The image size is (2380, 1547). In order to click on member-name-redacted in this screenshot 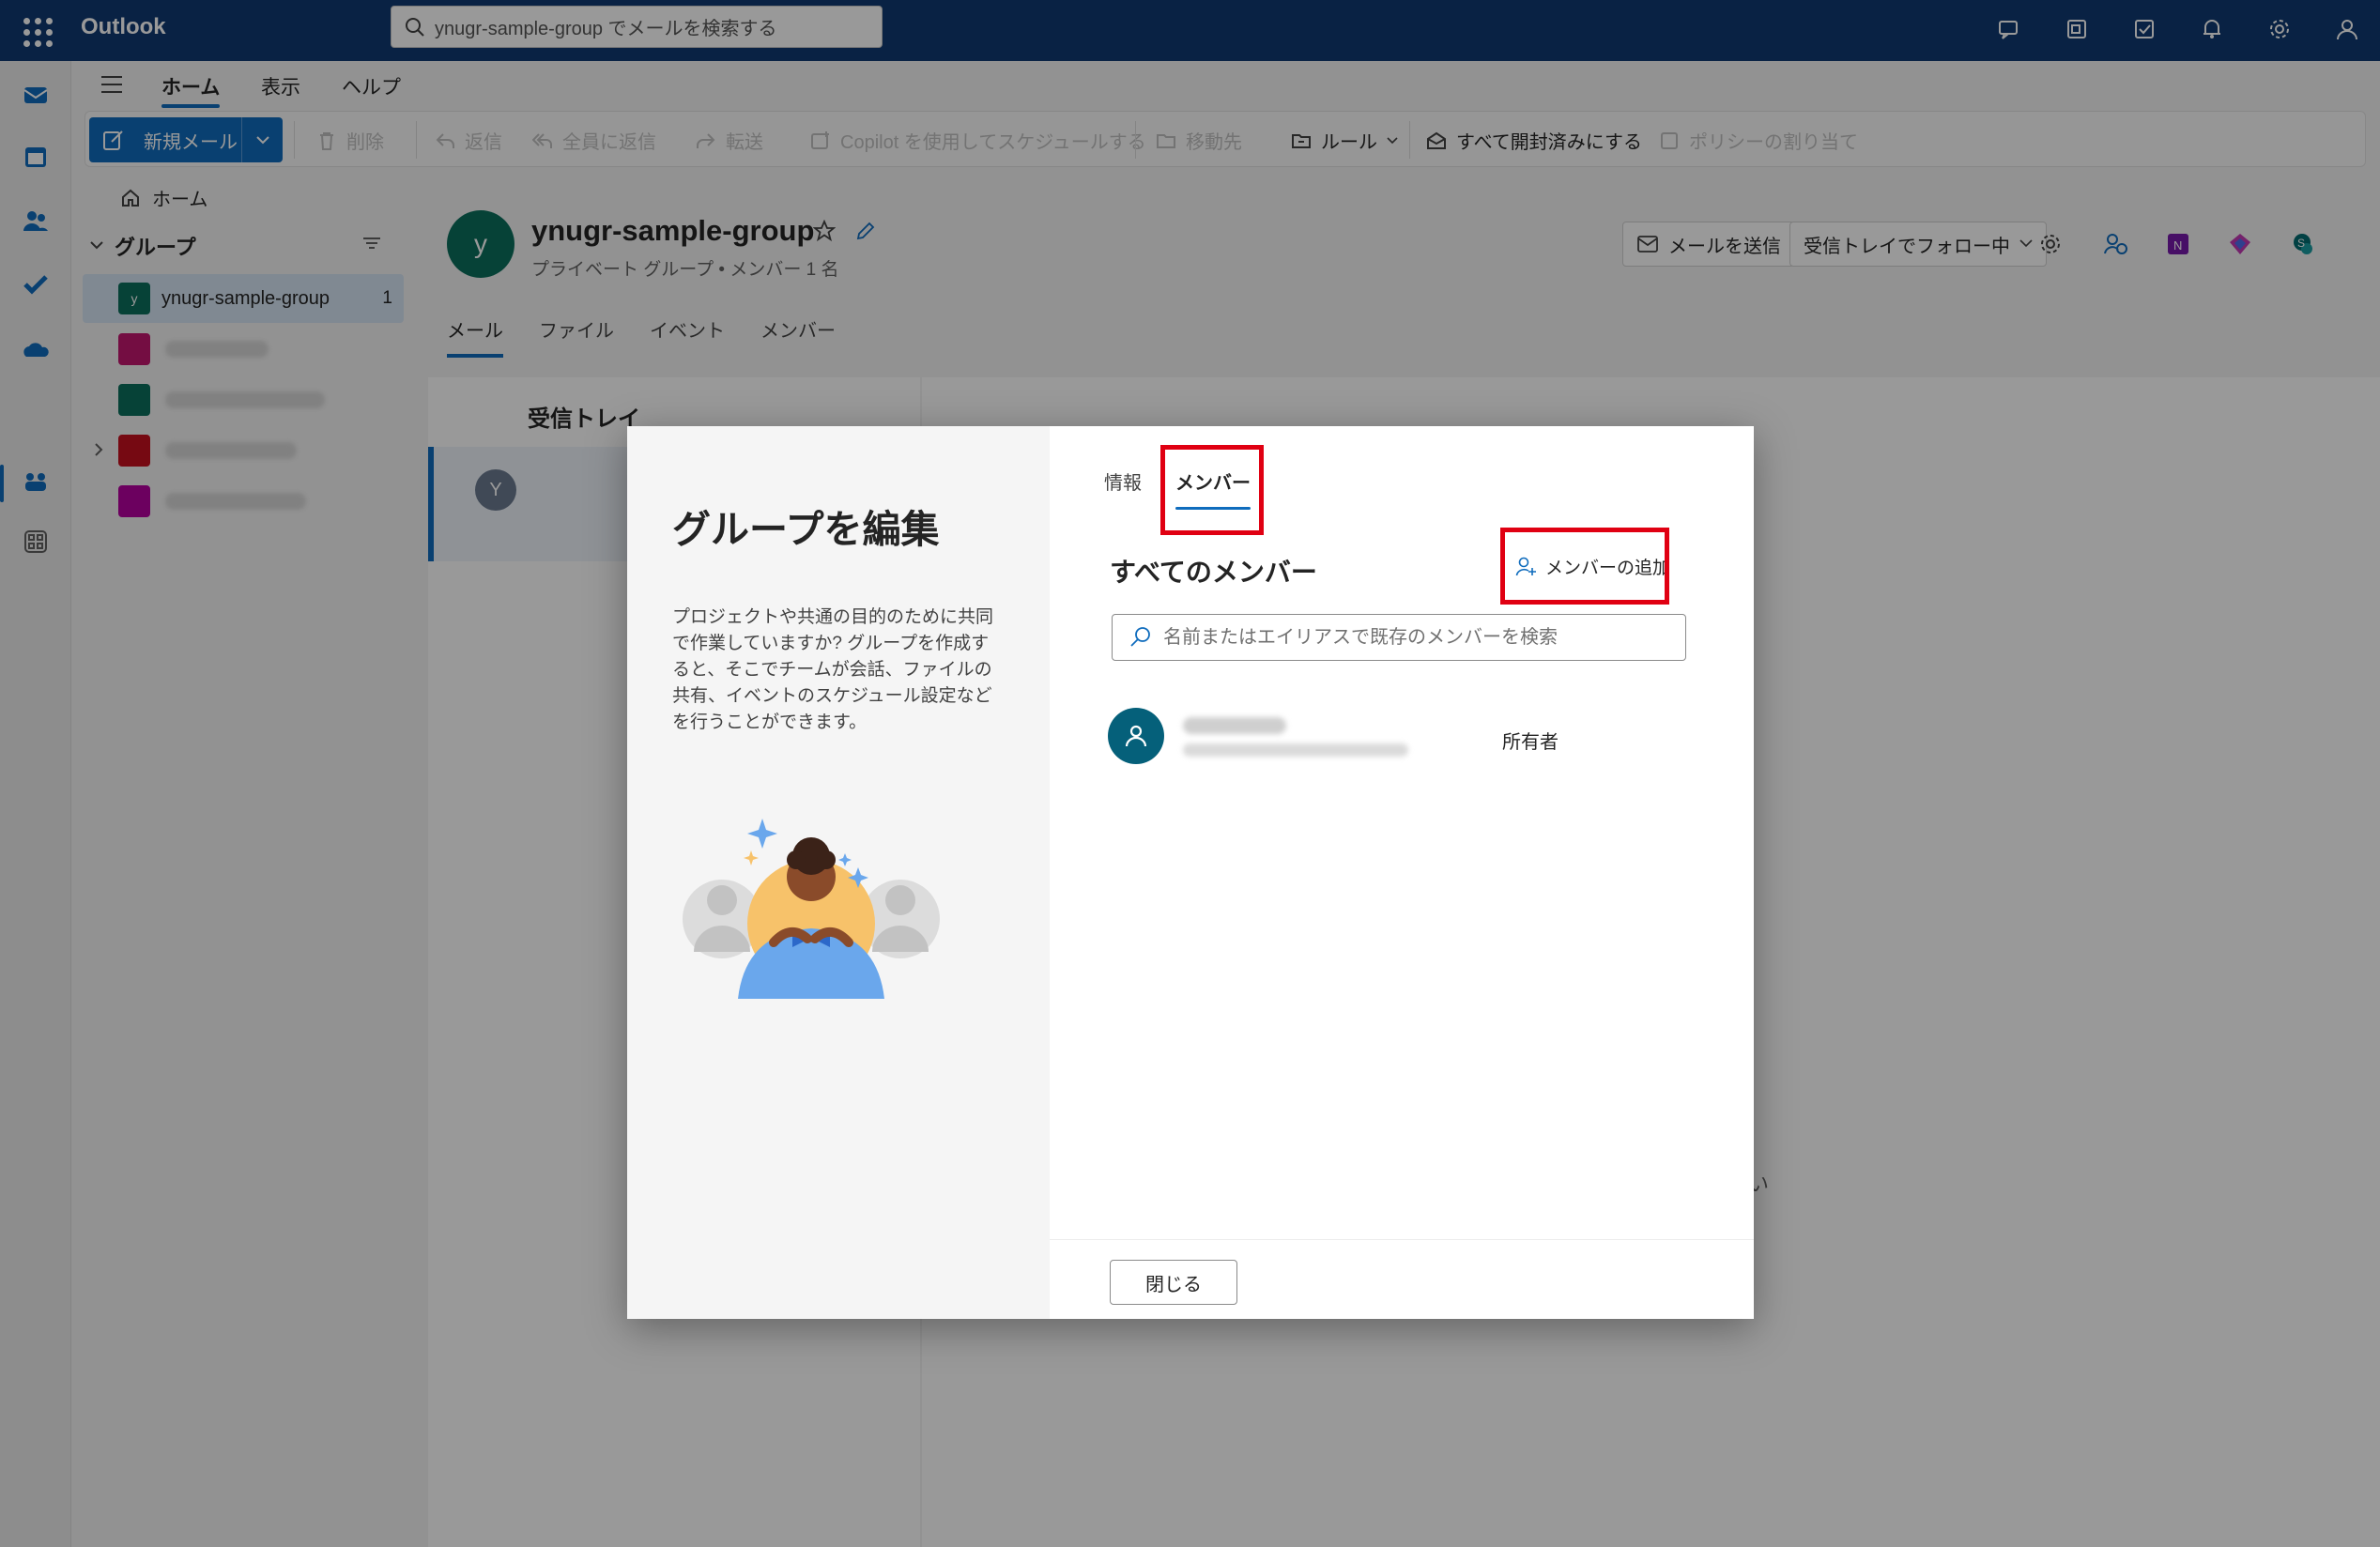, I will do `click(1234, 725)`.